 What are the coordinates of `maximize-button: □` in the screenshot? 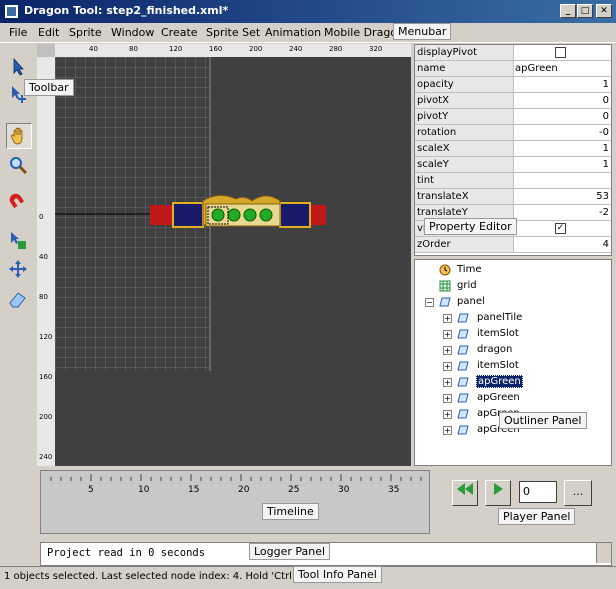 It's located at (585, 11).